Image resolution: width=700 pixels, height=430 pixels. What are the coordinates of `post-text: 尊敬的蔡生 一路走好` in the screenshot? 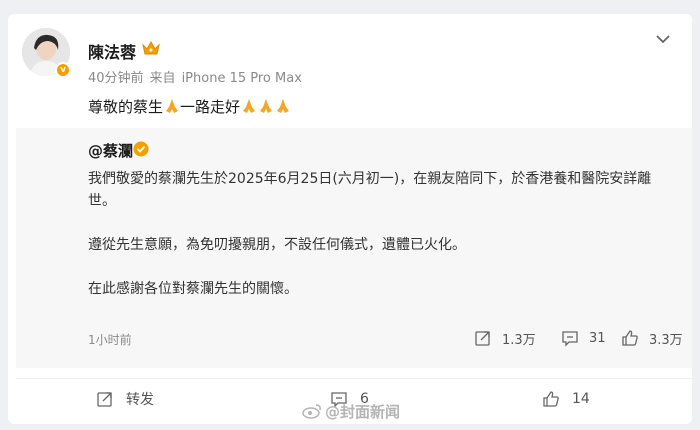 It's located at (189, 106).